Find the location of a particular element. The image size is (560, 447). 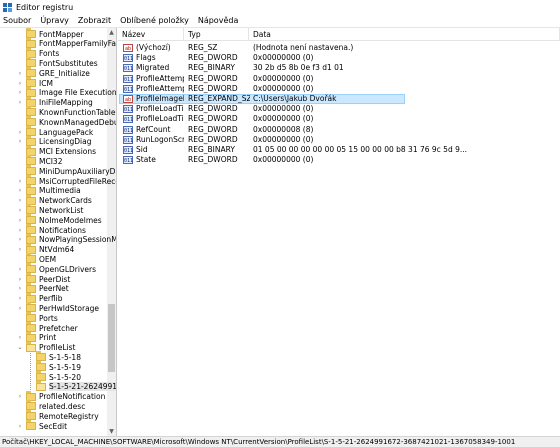

tree-item: › ProfileNotification is located at coordinates (62, 396).